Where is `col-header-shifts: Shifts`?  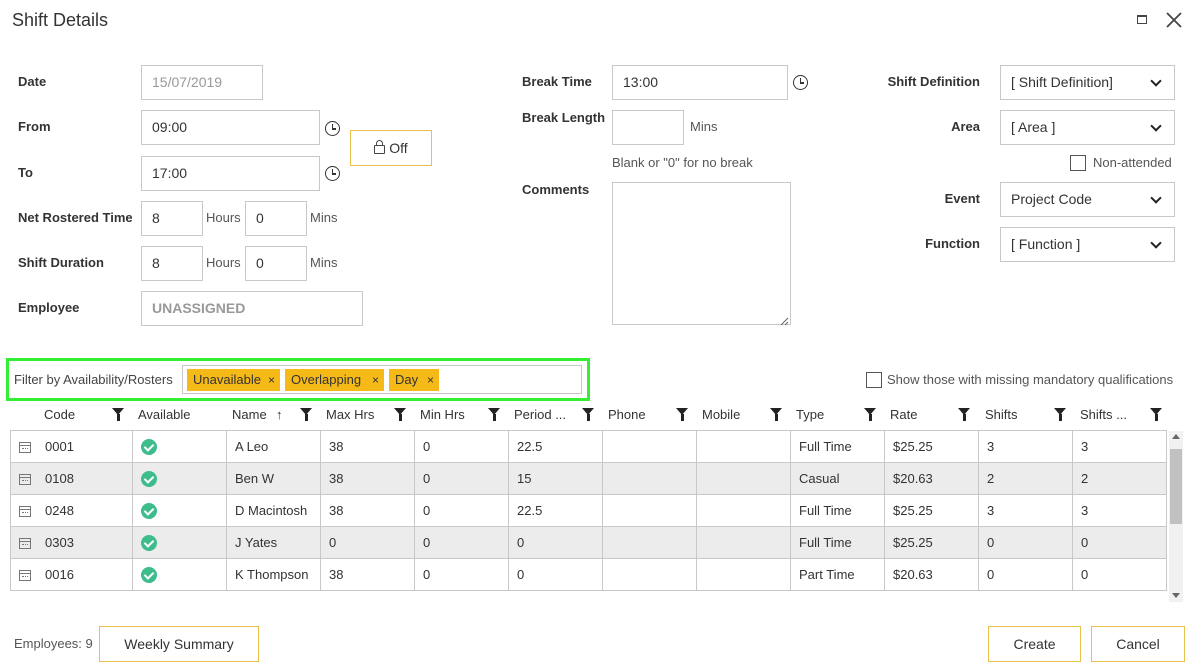 col-header-shifts: Shifts is located at coordinates (1001, 414).